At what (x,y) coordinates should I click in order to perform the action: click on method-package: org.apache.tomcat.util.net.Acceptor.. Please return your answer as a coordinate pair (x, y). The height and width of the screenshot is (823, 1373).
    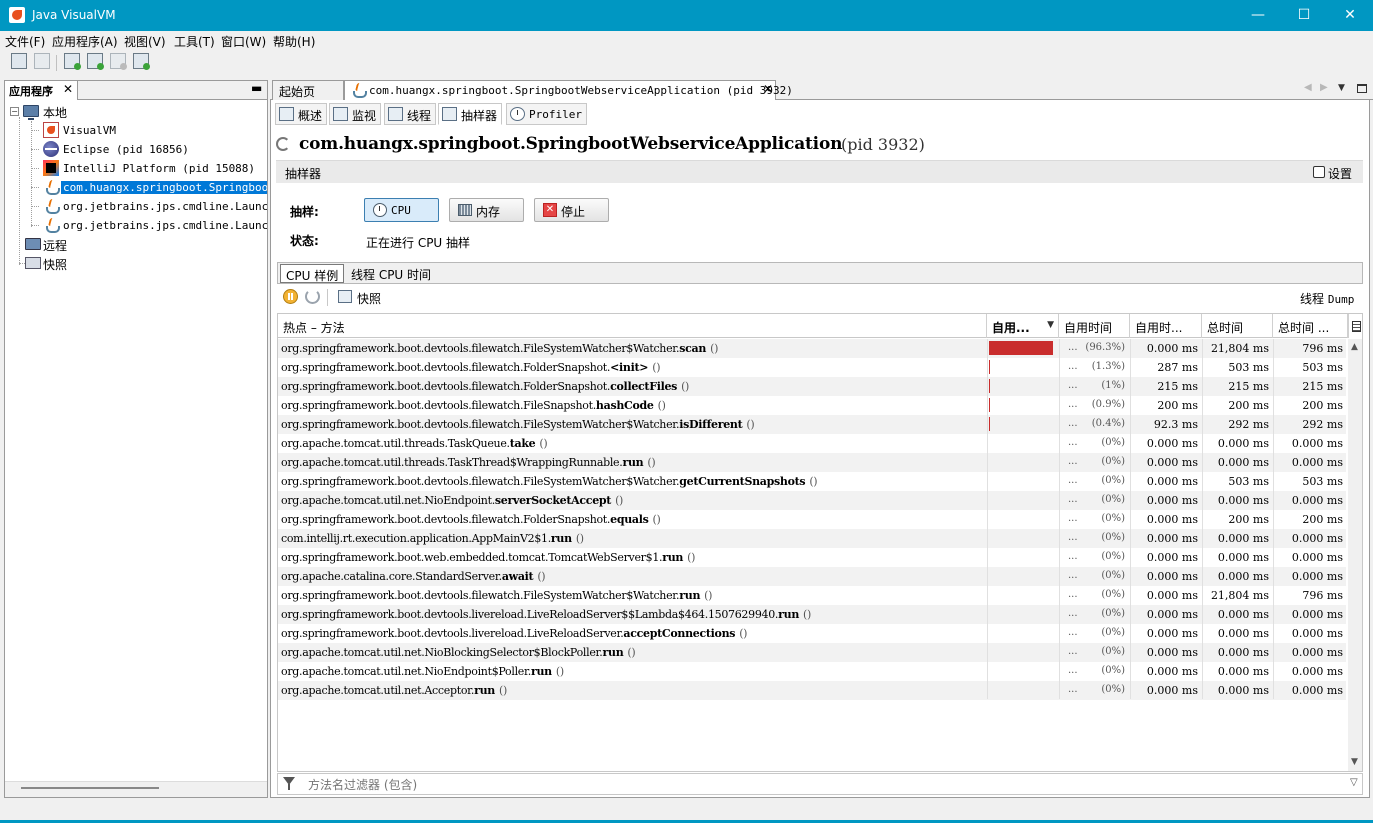
    Looking at the image, I should click on (378, 690).